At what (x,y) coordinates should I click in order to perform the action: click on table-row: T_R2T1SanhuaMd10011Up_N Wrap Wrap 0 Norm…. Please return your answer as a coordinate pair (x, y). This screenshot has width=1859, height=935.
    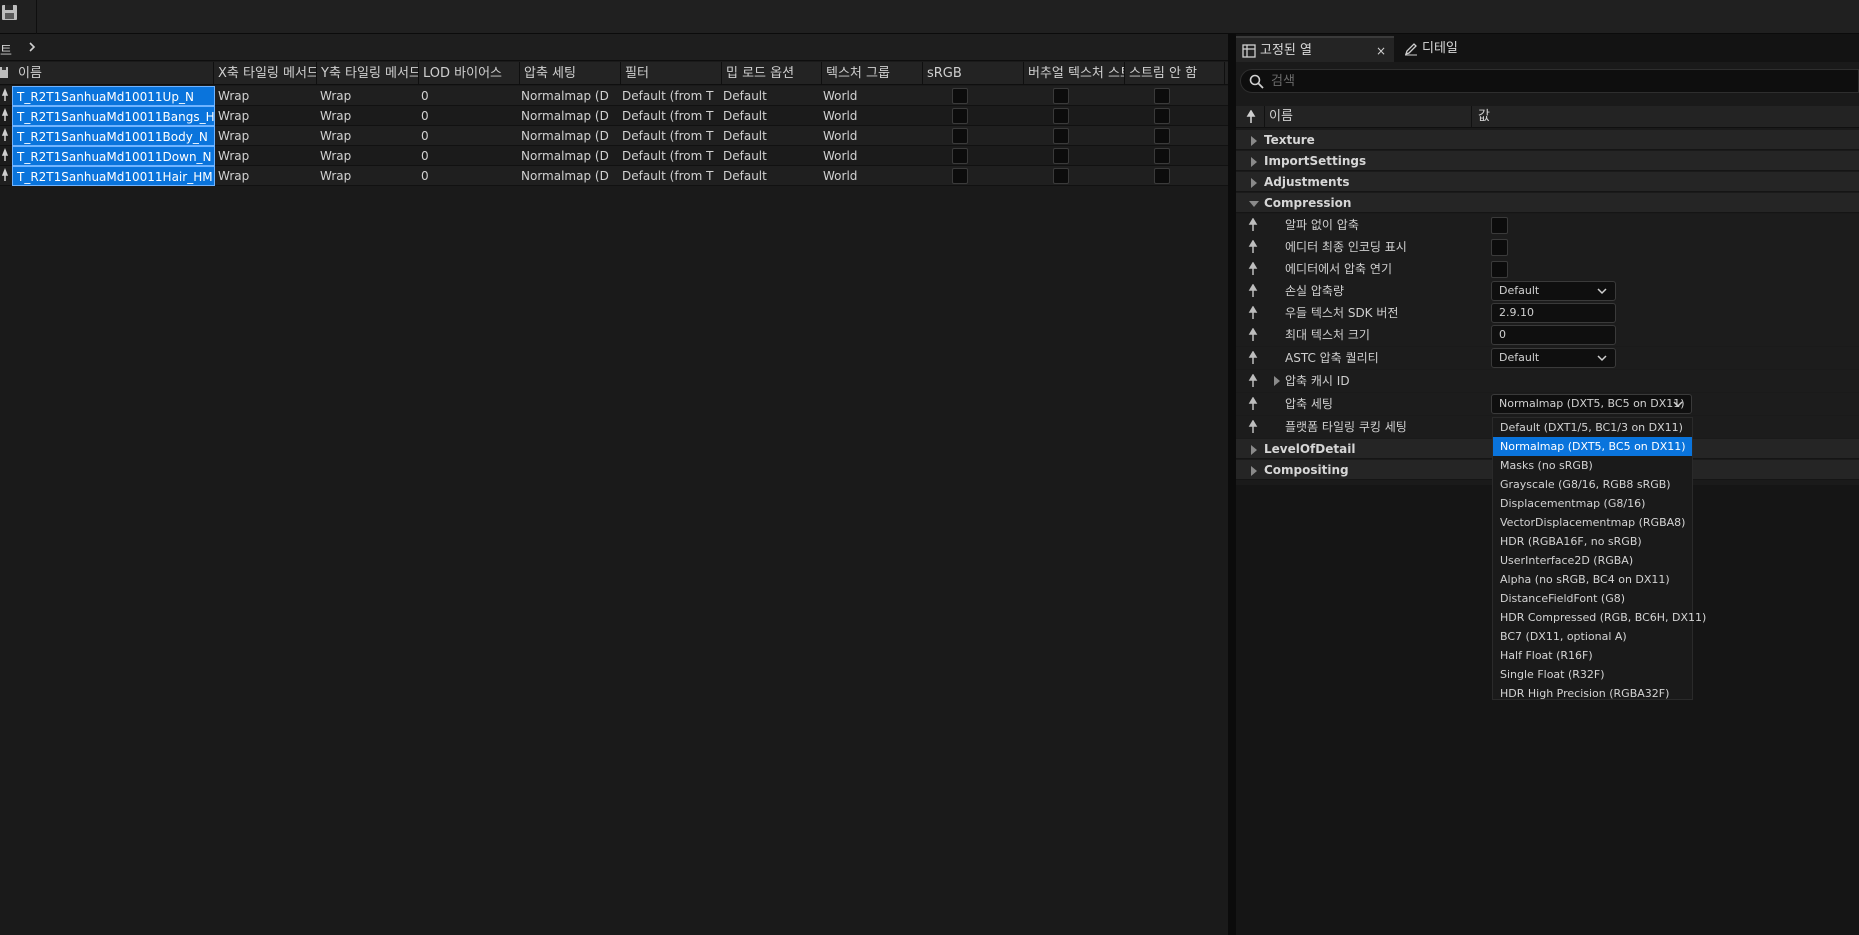
    Looking at the image, I should click on (614, 96).